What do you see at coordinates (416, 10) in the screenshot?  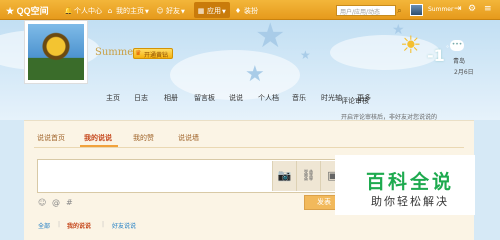 I see `avatar` at bounding box center [416, 10].